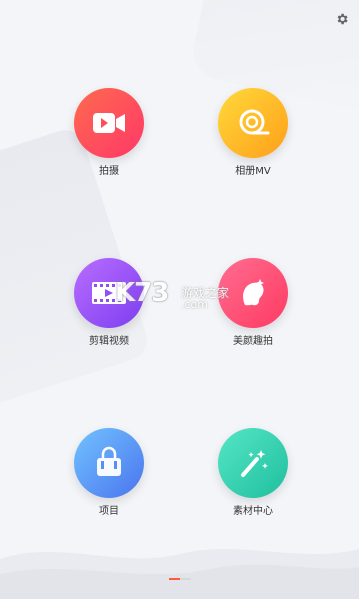 The width and height of the screenshot is (359, 599). Describe the element at coordinates (109, 171) in the screenshot. I see `menu-label: 拍摄` at that location.